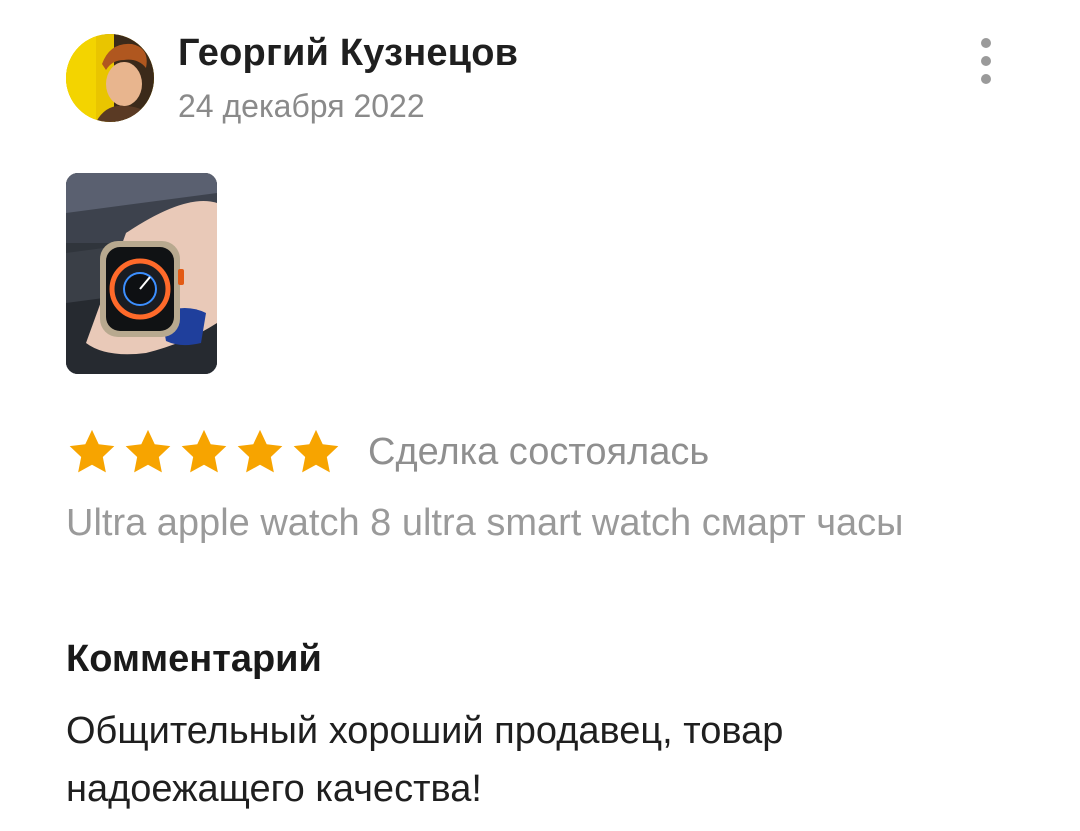  I want to click on rating-row: Сделка состоялась, so click(387, 452).